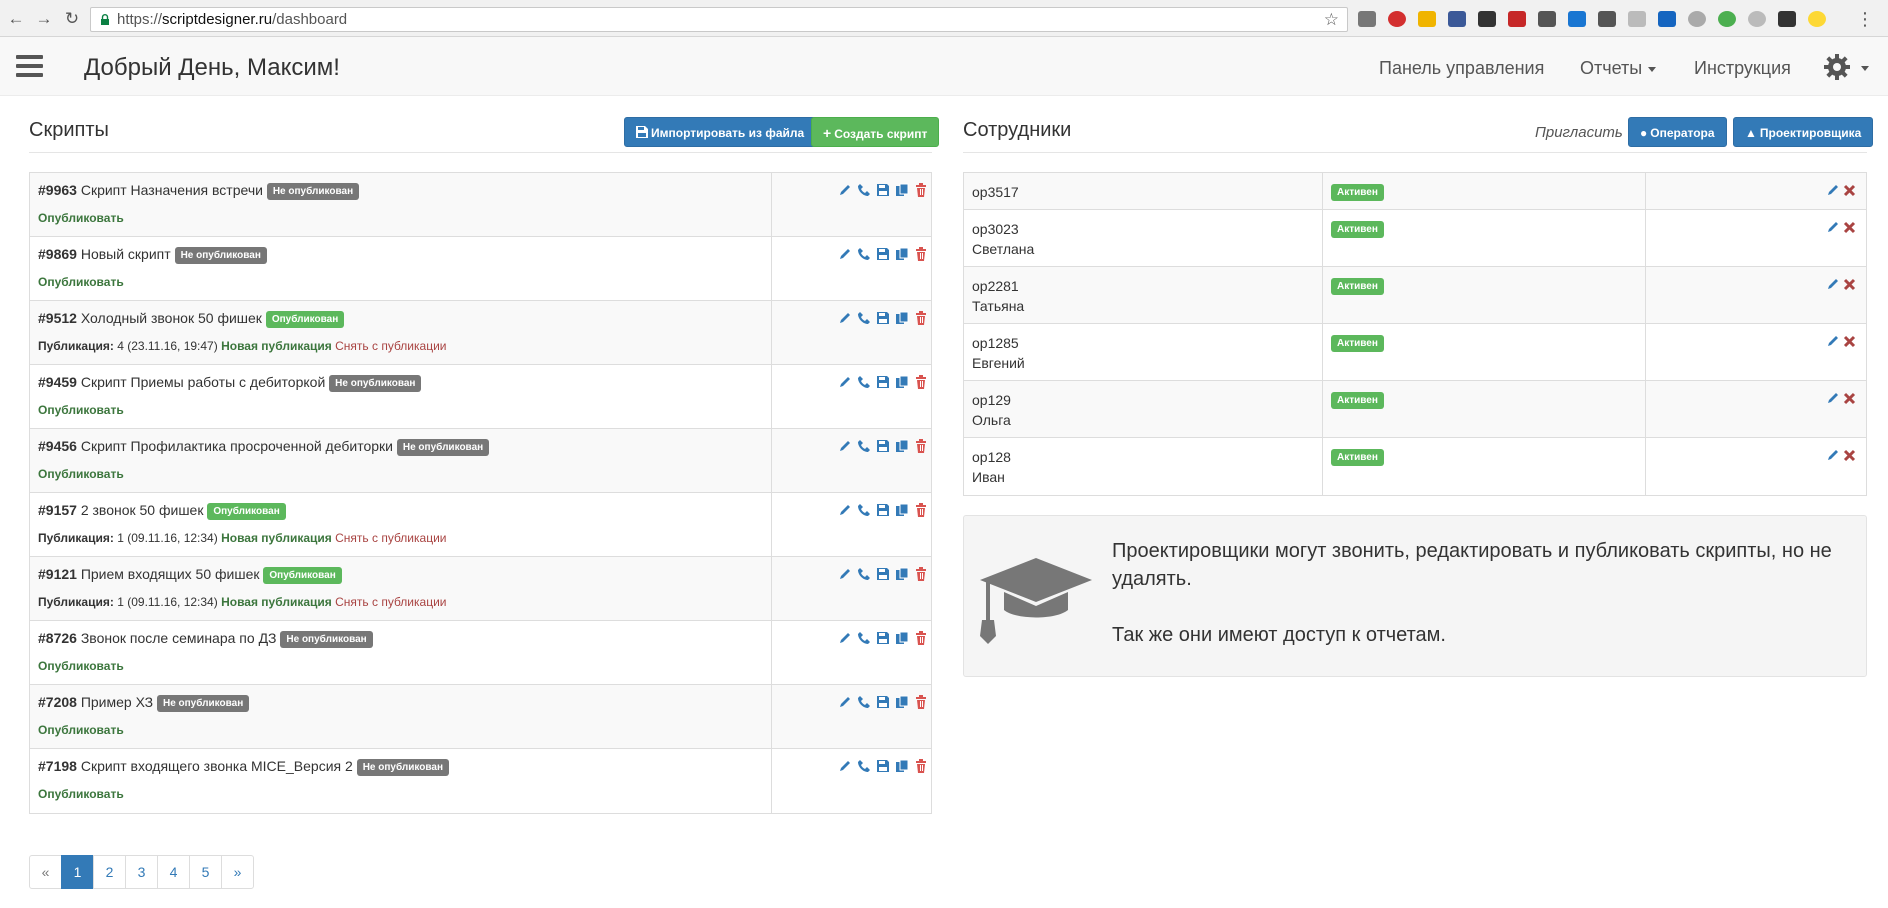 This screenshot has height=908, width=1888. Describe the element at coordinates (142, 510) in the screenshot. I see `script-name: 2 звонок 50 фишек` at that location.